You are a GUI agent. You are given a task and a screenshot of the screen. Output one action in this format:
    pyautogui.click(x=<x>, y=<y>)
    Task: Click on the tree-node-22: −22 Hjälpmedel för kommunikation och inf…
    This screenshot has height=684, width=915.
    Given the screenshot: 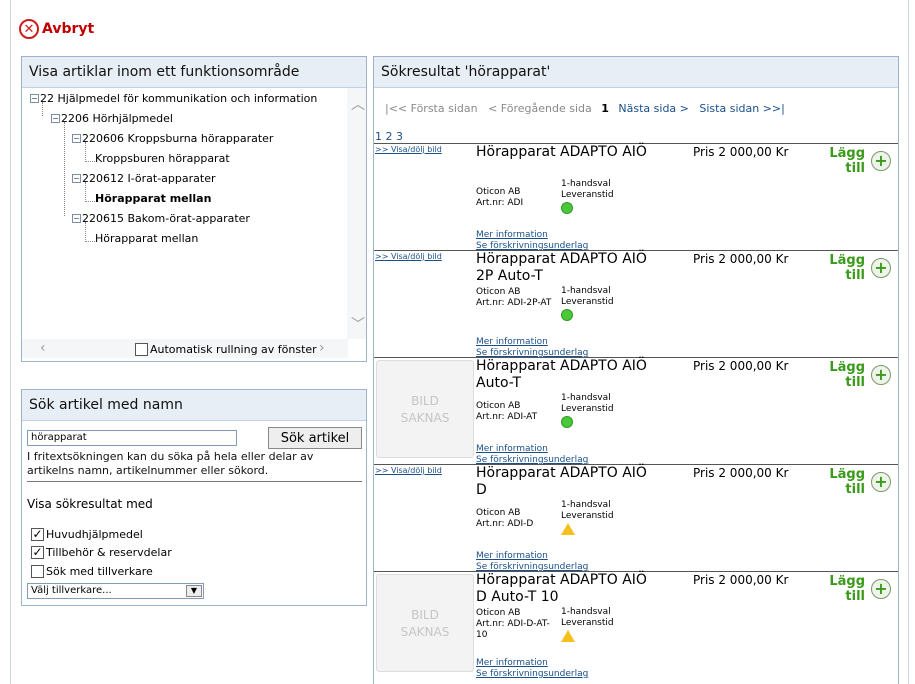 What is the action you would take?
    pyautogui.click(x=173, y=98)
    